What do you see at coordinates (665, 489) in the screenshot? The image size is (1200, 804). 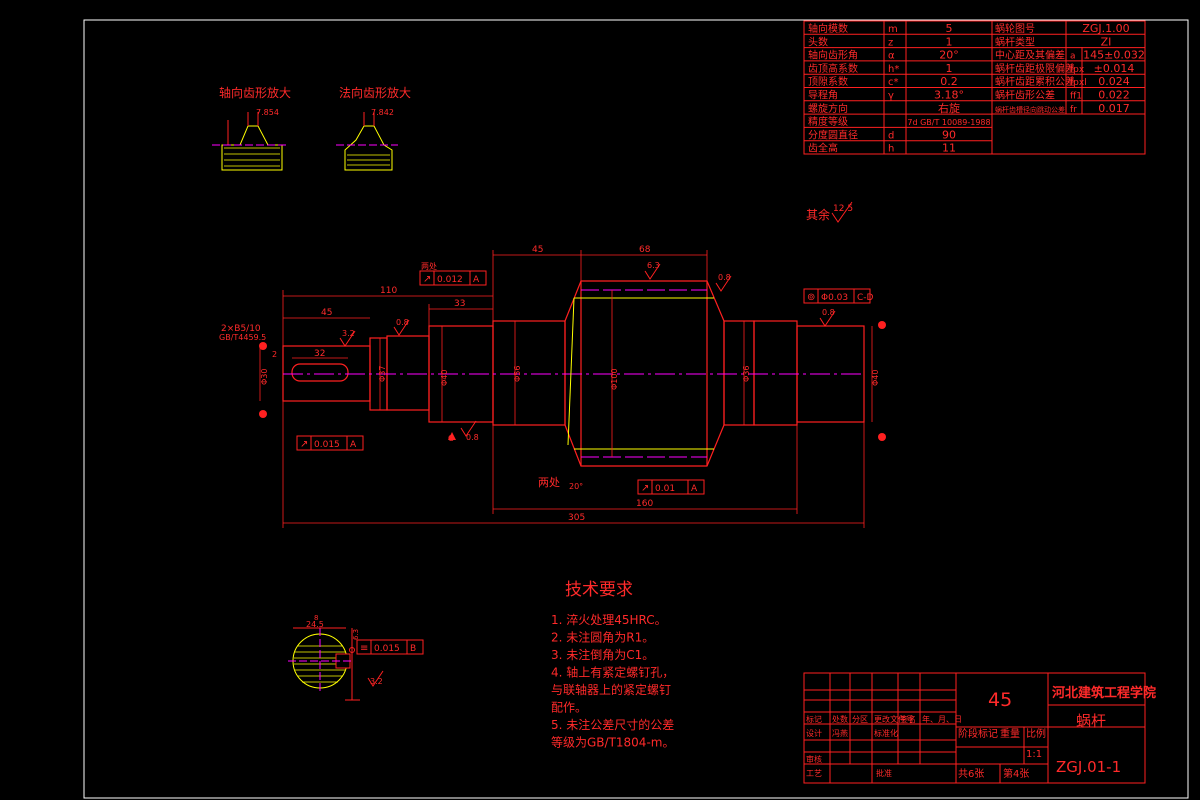 I see `tol-value-t4: 0.01` at bounding box center [665, 489].